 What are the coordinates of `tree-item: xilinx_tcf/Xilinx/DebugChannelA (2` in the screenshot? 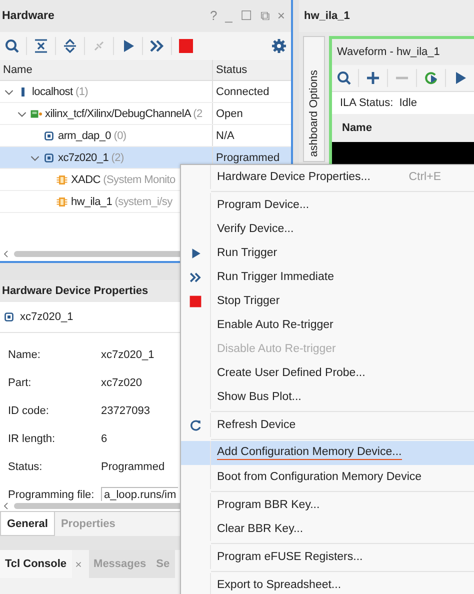 It's located at (123, 114).